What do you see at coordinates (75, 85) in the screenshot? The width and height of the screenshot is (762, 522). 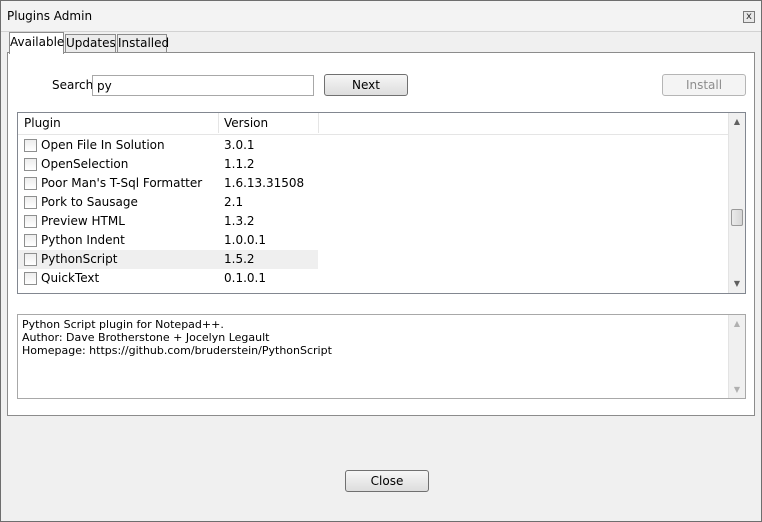 I see `search-label: Search:` at bounding box center [75, 85].